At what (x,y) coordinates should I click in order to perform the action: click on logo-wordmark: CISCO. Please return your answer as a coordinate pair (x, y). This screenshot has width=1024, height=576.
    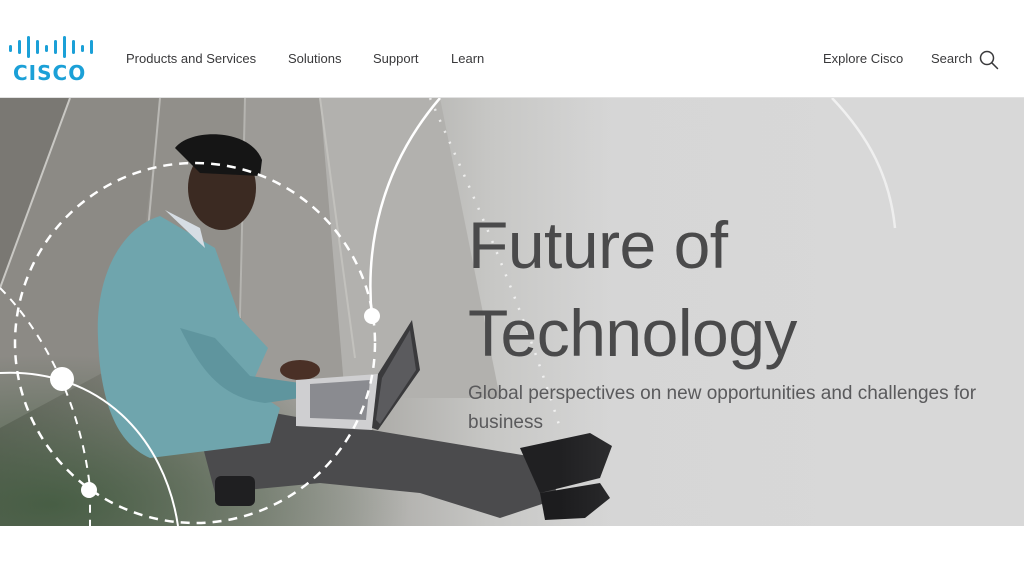
    Looking at the image, I should click on (50, 73).